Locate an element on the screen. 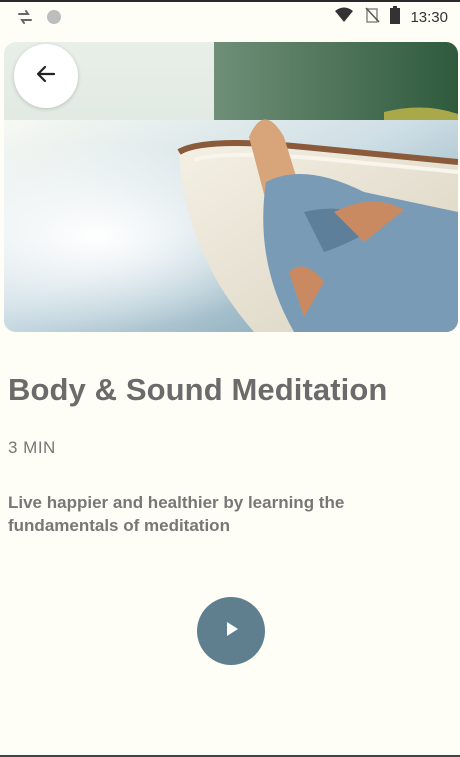 This screenshot has height=757, width=460. play-icon is located at coordinates (231, 631).